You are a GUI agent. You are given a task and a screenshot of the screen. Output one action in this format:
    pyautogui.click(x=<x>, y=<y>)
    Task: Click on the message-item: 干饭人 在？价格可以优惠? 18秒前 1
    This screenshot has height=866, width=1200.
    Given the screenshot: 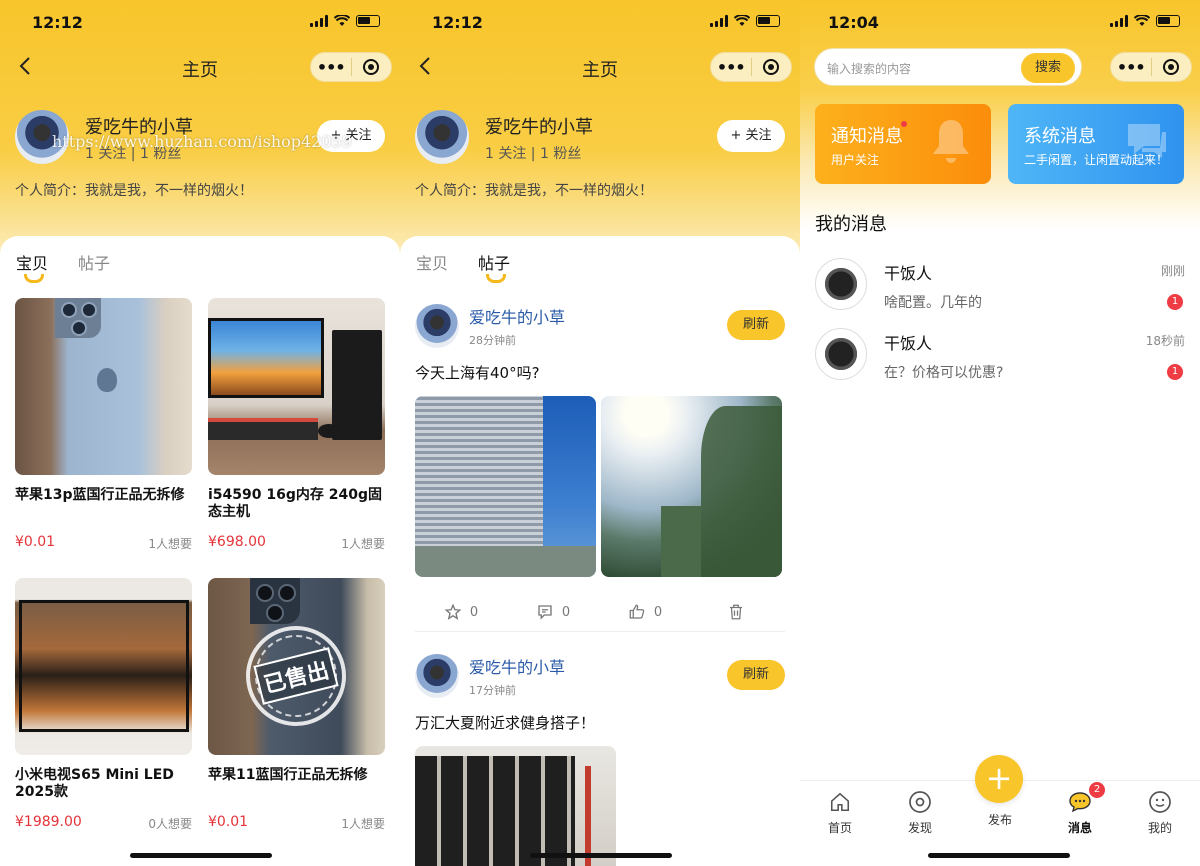 What is the action you would take?
    pyautogui.click(x=1000, y=358)
    